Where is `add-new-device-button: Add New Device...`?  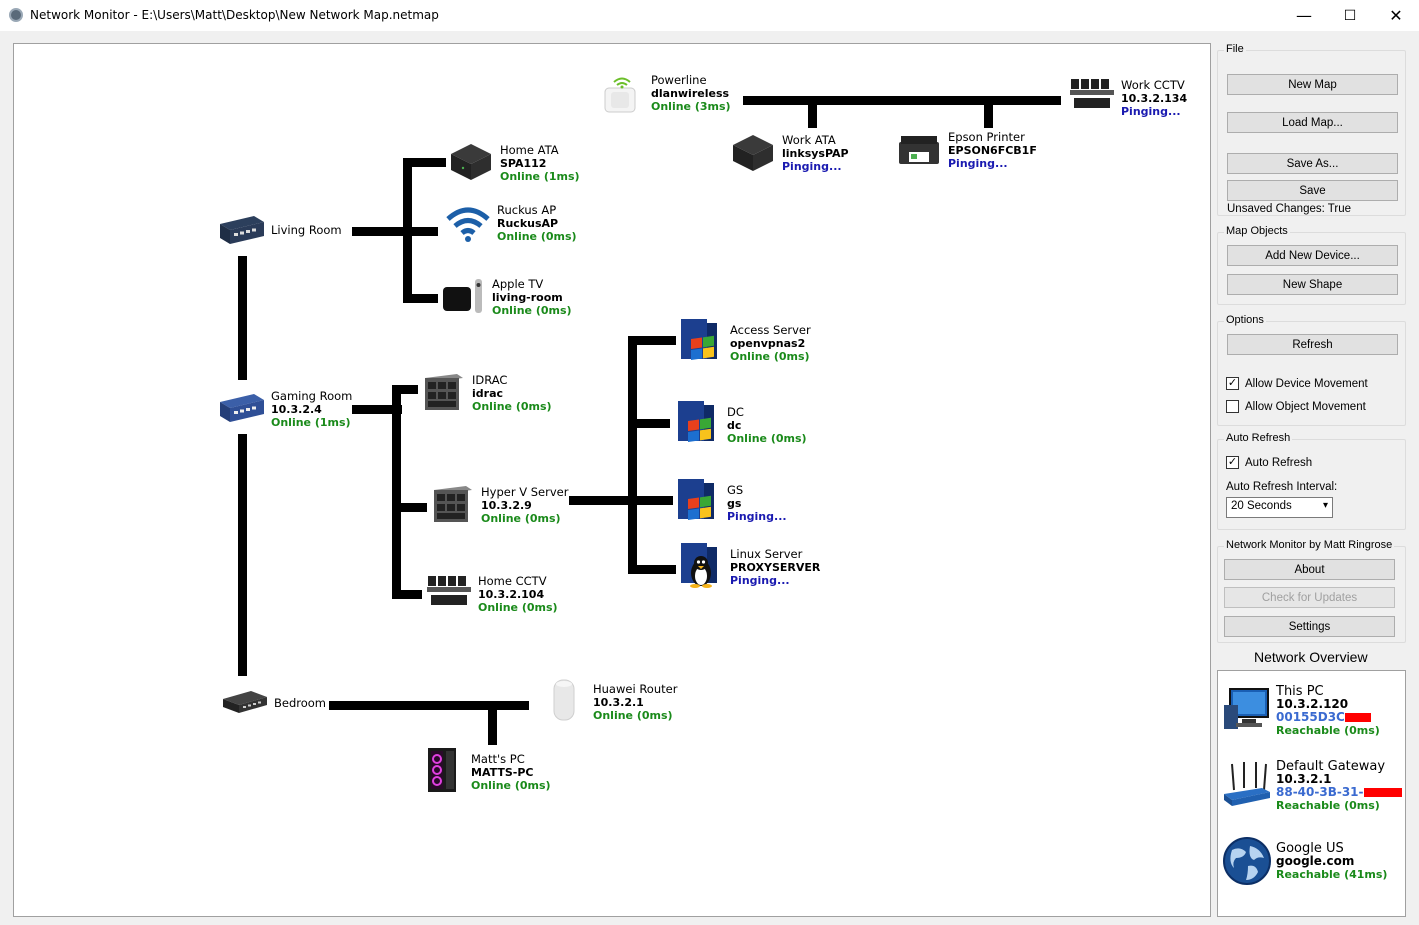
add-new-device-button: Add New Device... is located at coordinates (1312, 255).